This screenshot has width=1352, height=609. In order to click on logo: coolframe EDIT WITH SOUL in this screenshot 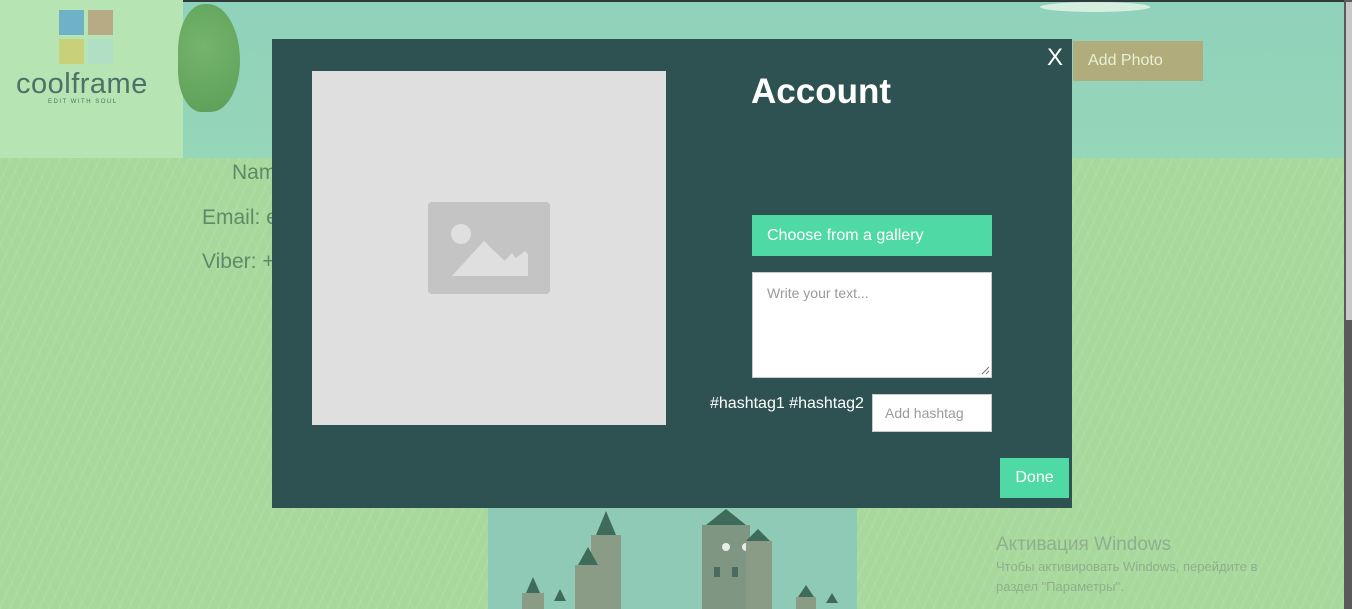, I will do `click(91, 79)`.